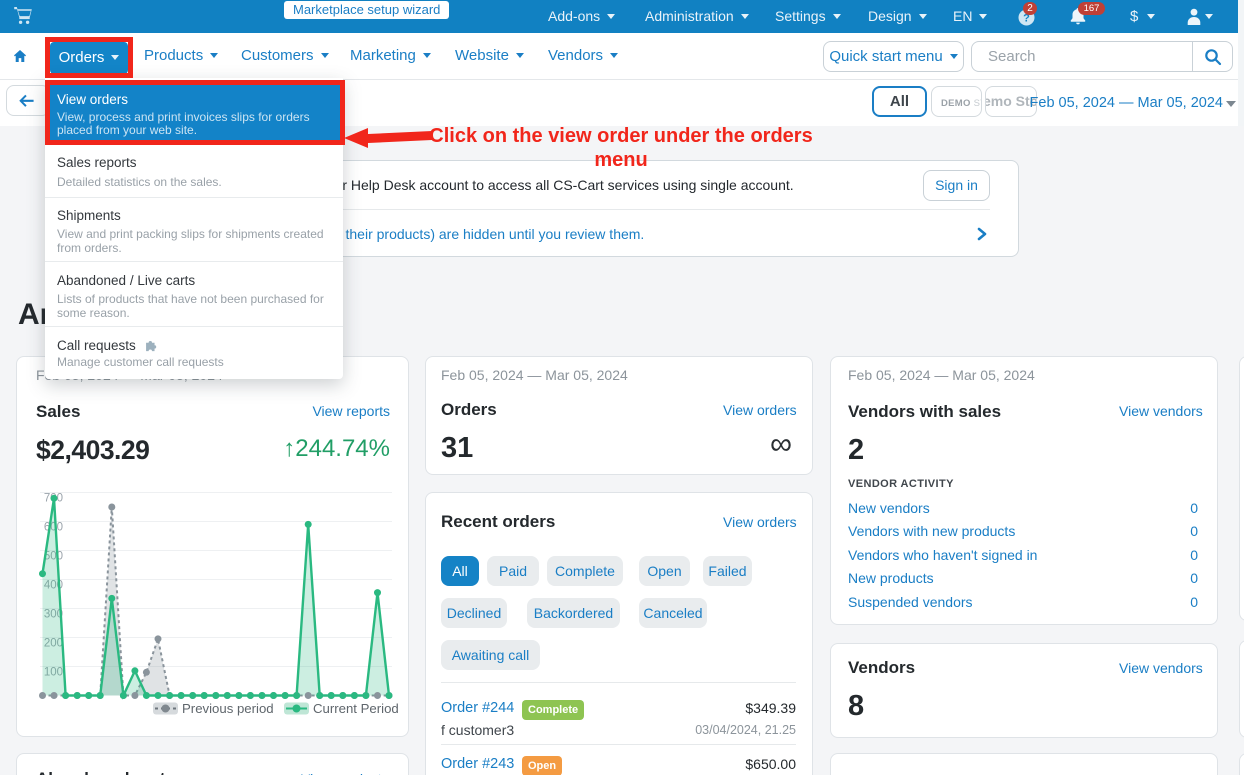  I want to click on svg-text: Current Period, so click(356, 708).